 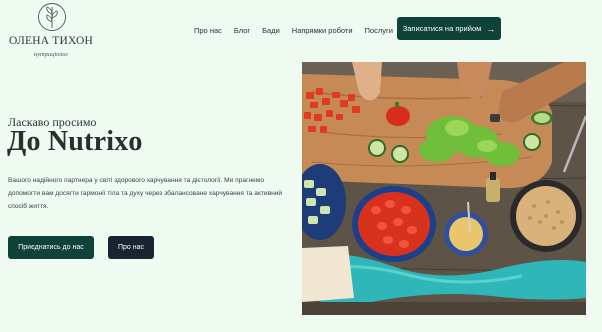 I want to click on nav-item-directions: Напрямки роботи, so click(x=322, y=30).